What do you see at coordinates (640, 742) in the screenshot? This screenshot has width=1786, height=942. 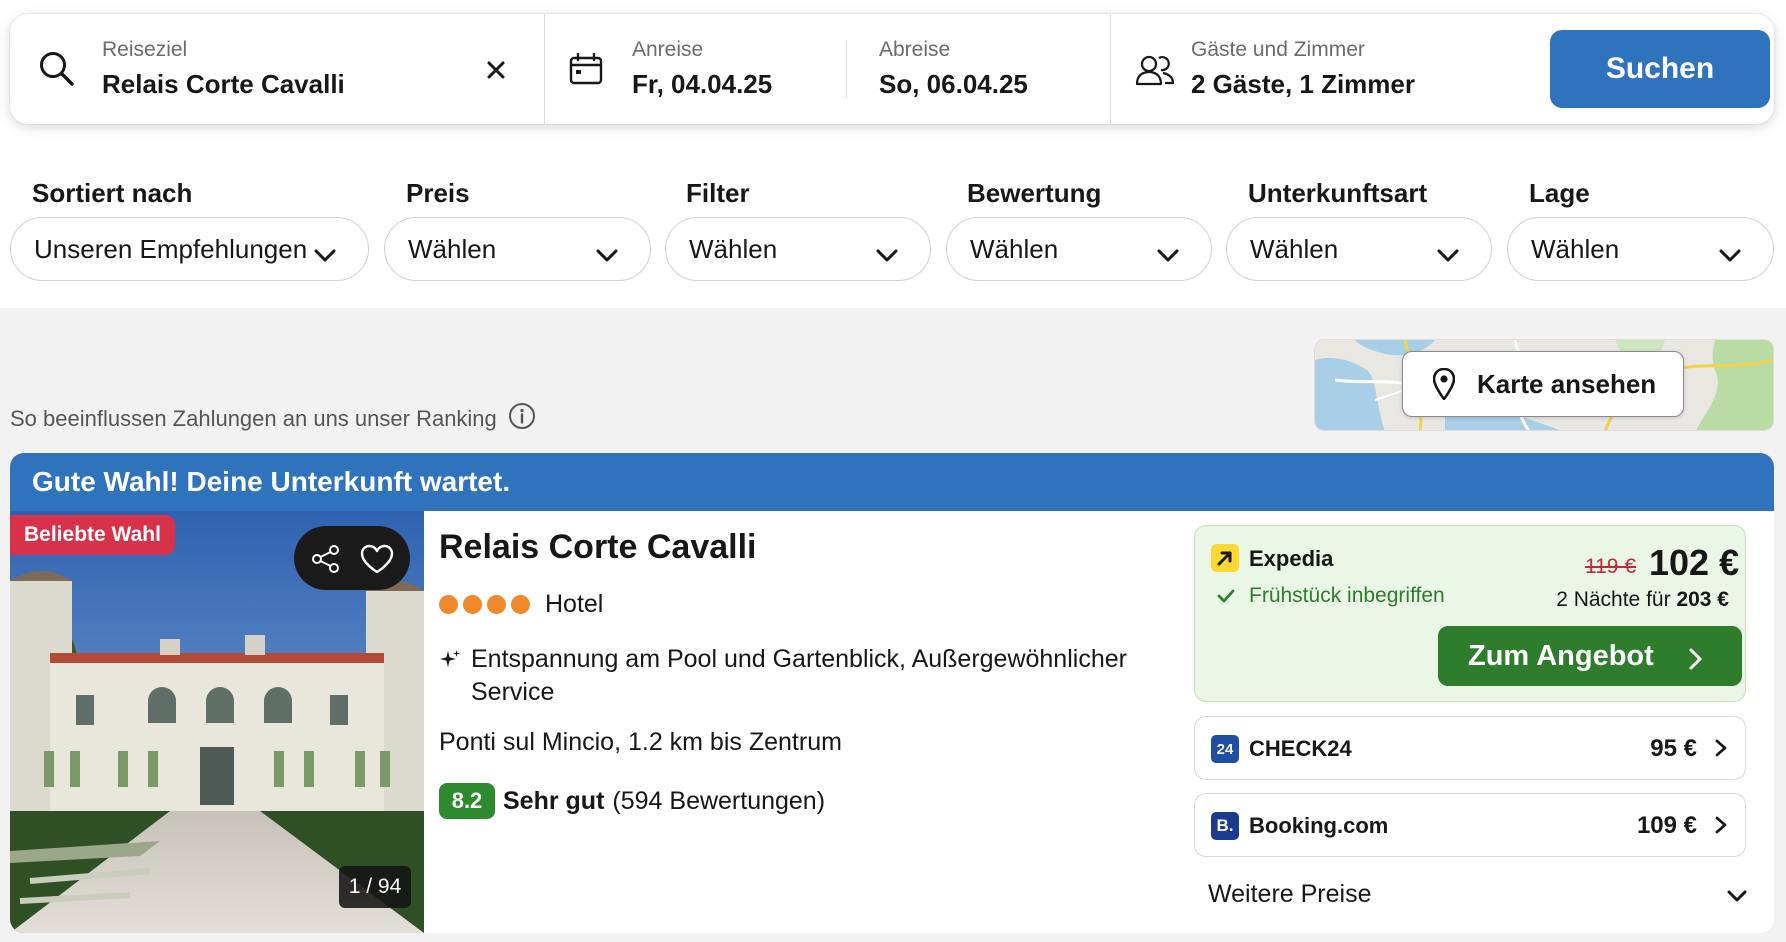 I see `hotel-location: Ponti sul Mincio, 1.2 km bis Zentrum` at bounding box center [640, 742].